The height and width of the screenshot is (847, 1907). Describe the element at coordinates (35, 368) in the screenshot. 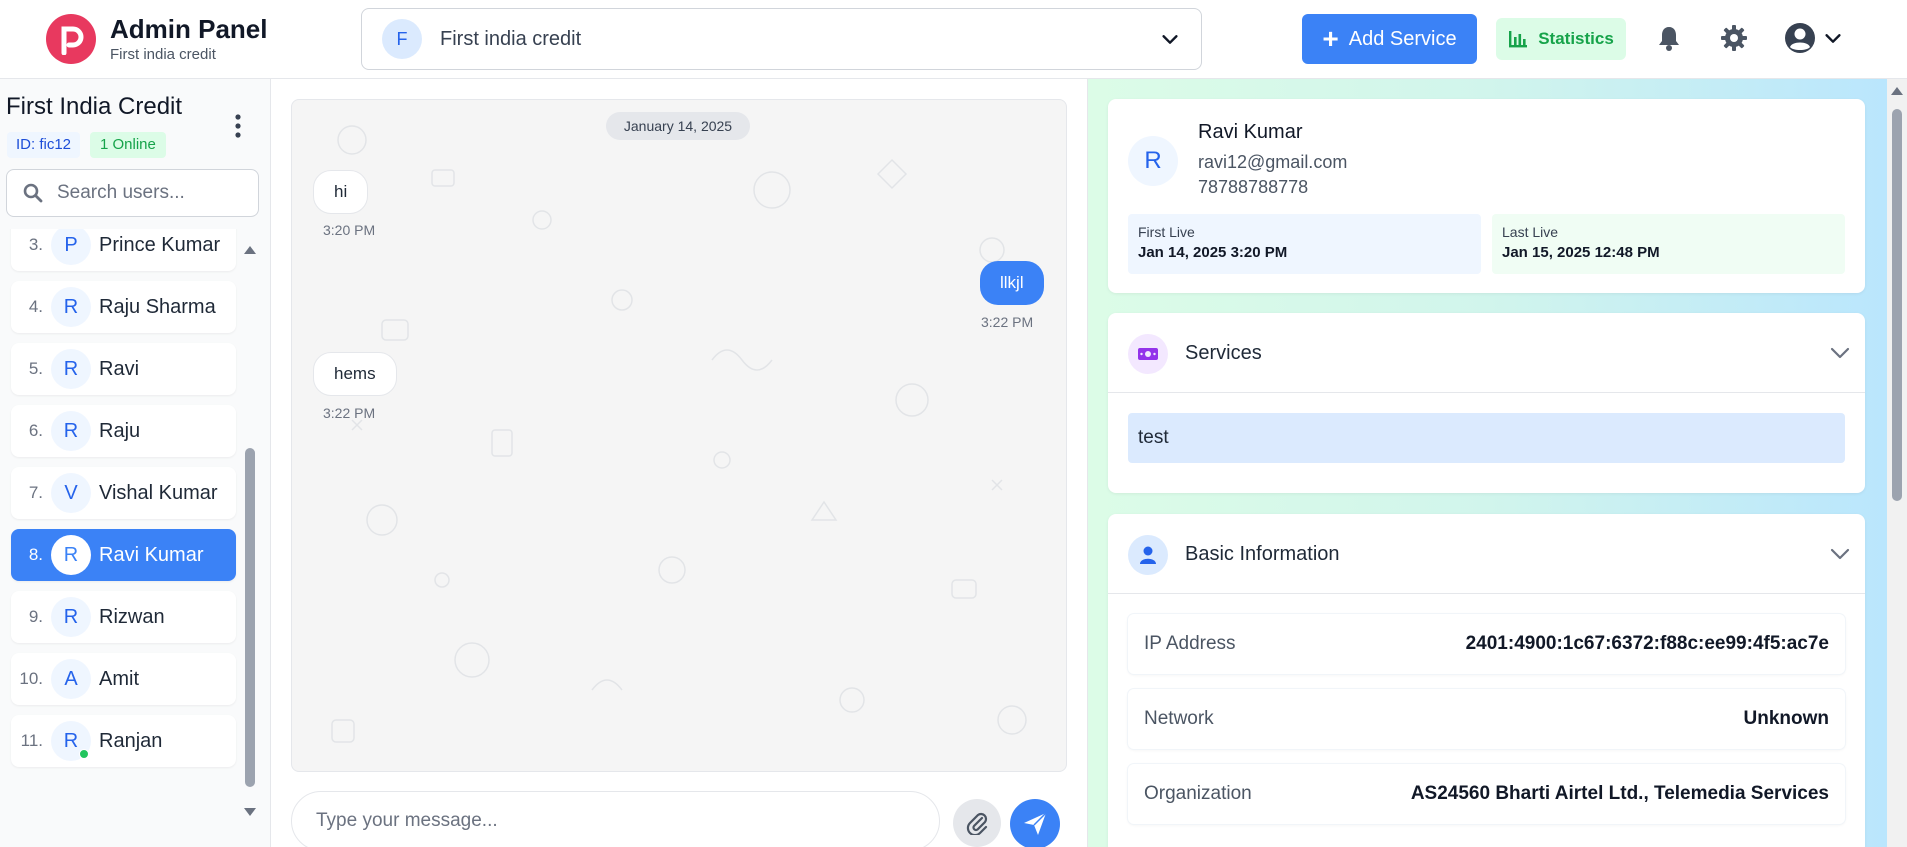

I see `user-number: 5.` at that location.